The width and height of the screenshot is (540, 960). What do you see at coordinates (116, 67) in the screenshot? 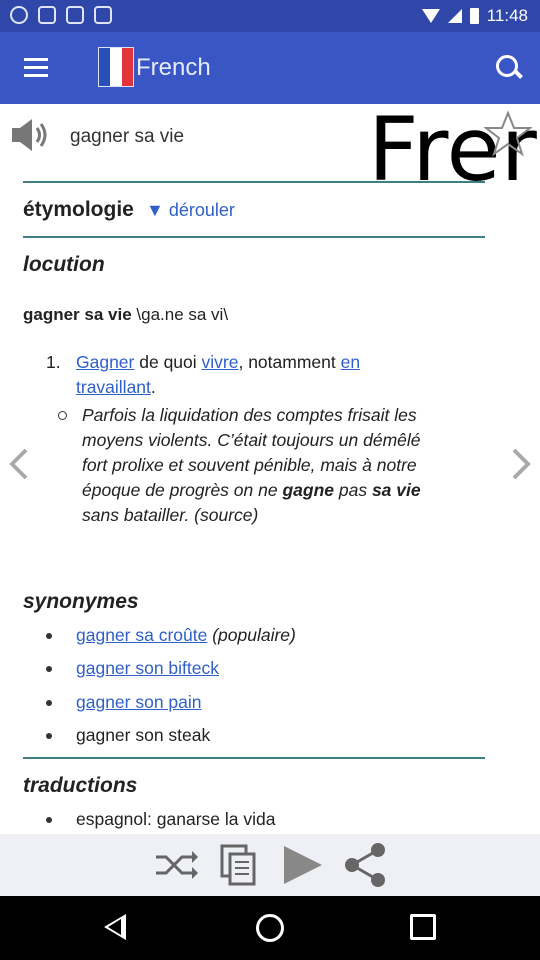
I see `french-flag-icon` at bounding box center [116, 67].